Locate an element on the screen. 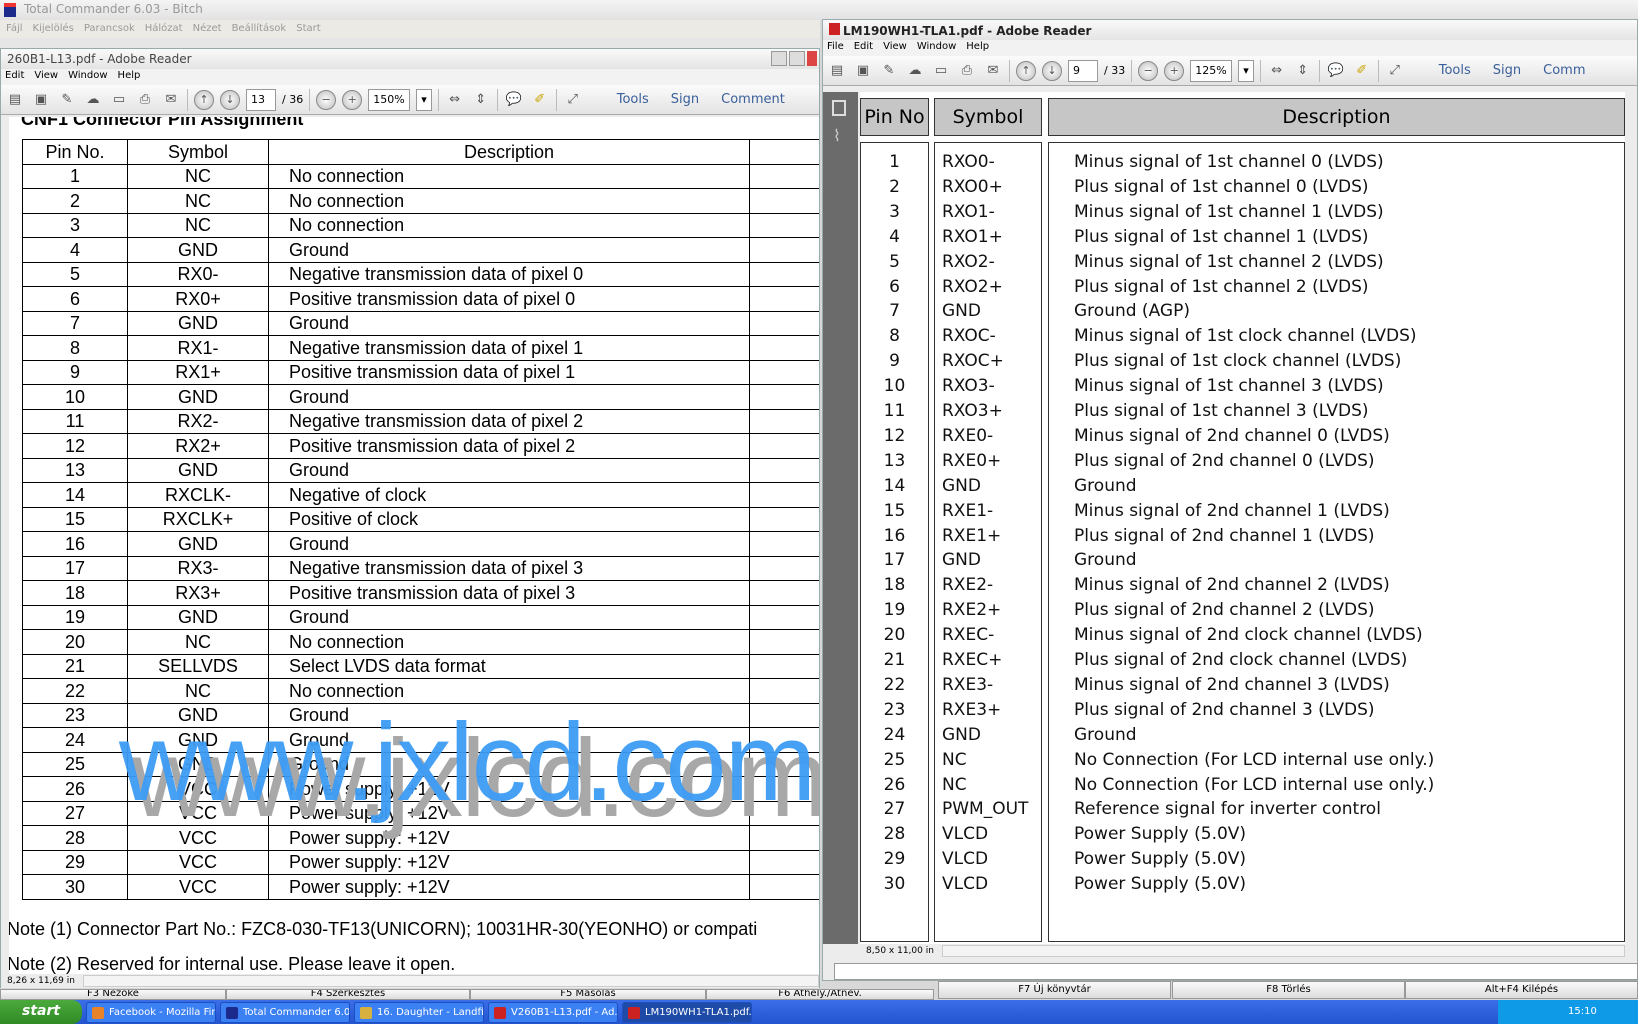  page-number-input: 13 is located at coordinates (261, 99).